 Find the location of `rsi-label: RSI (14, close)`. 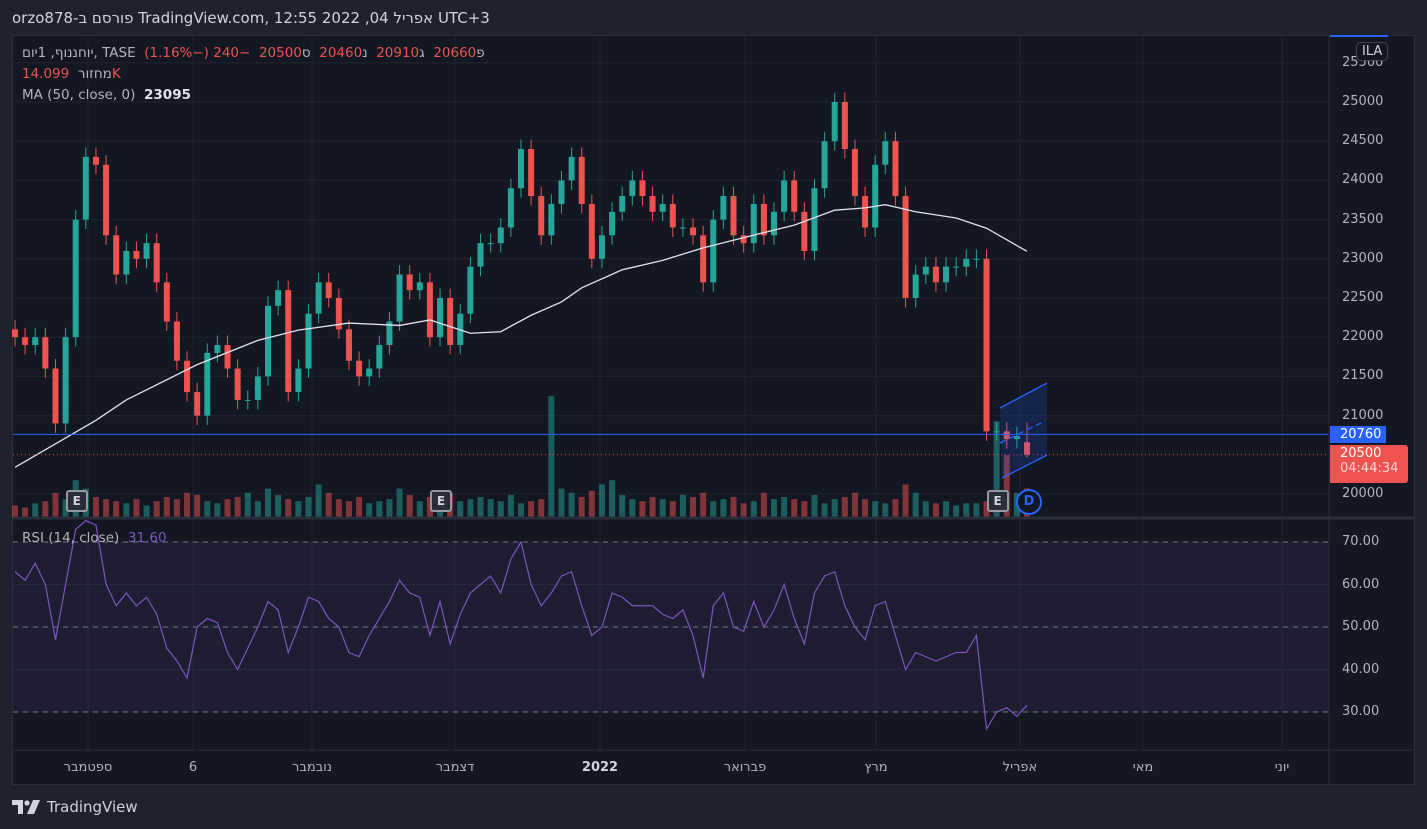

rsi-label: RSI (14, close) is located at coordinates (70, 538).